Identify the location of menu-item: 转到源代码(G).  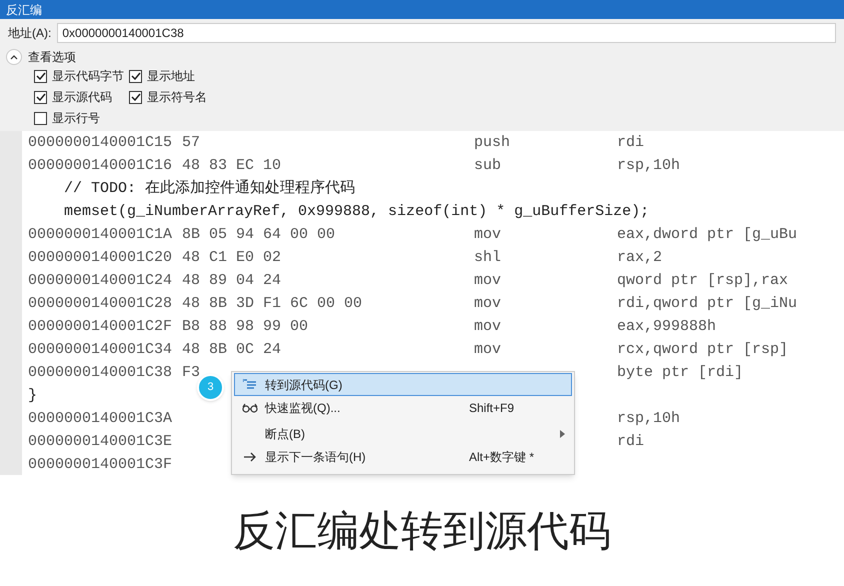
(403, 384).